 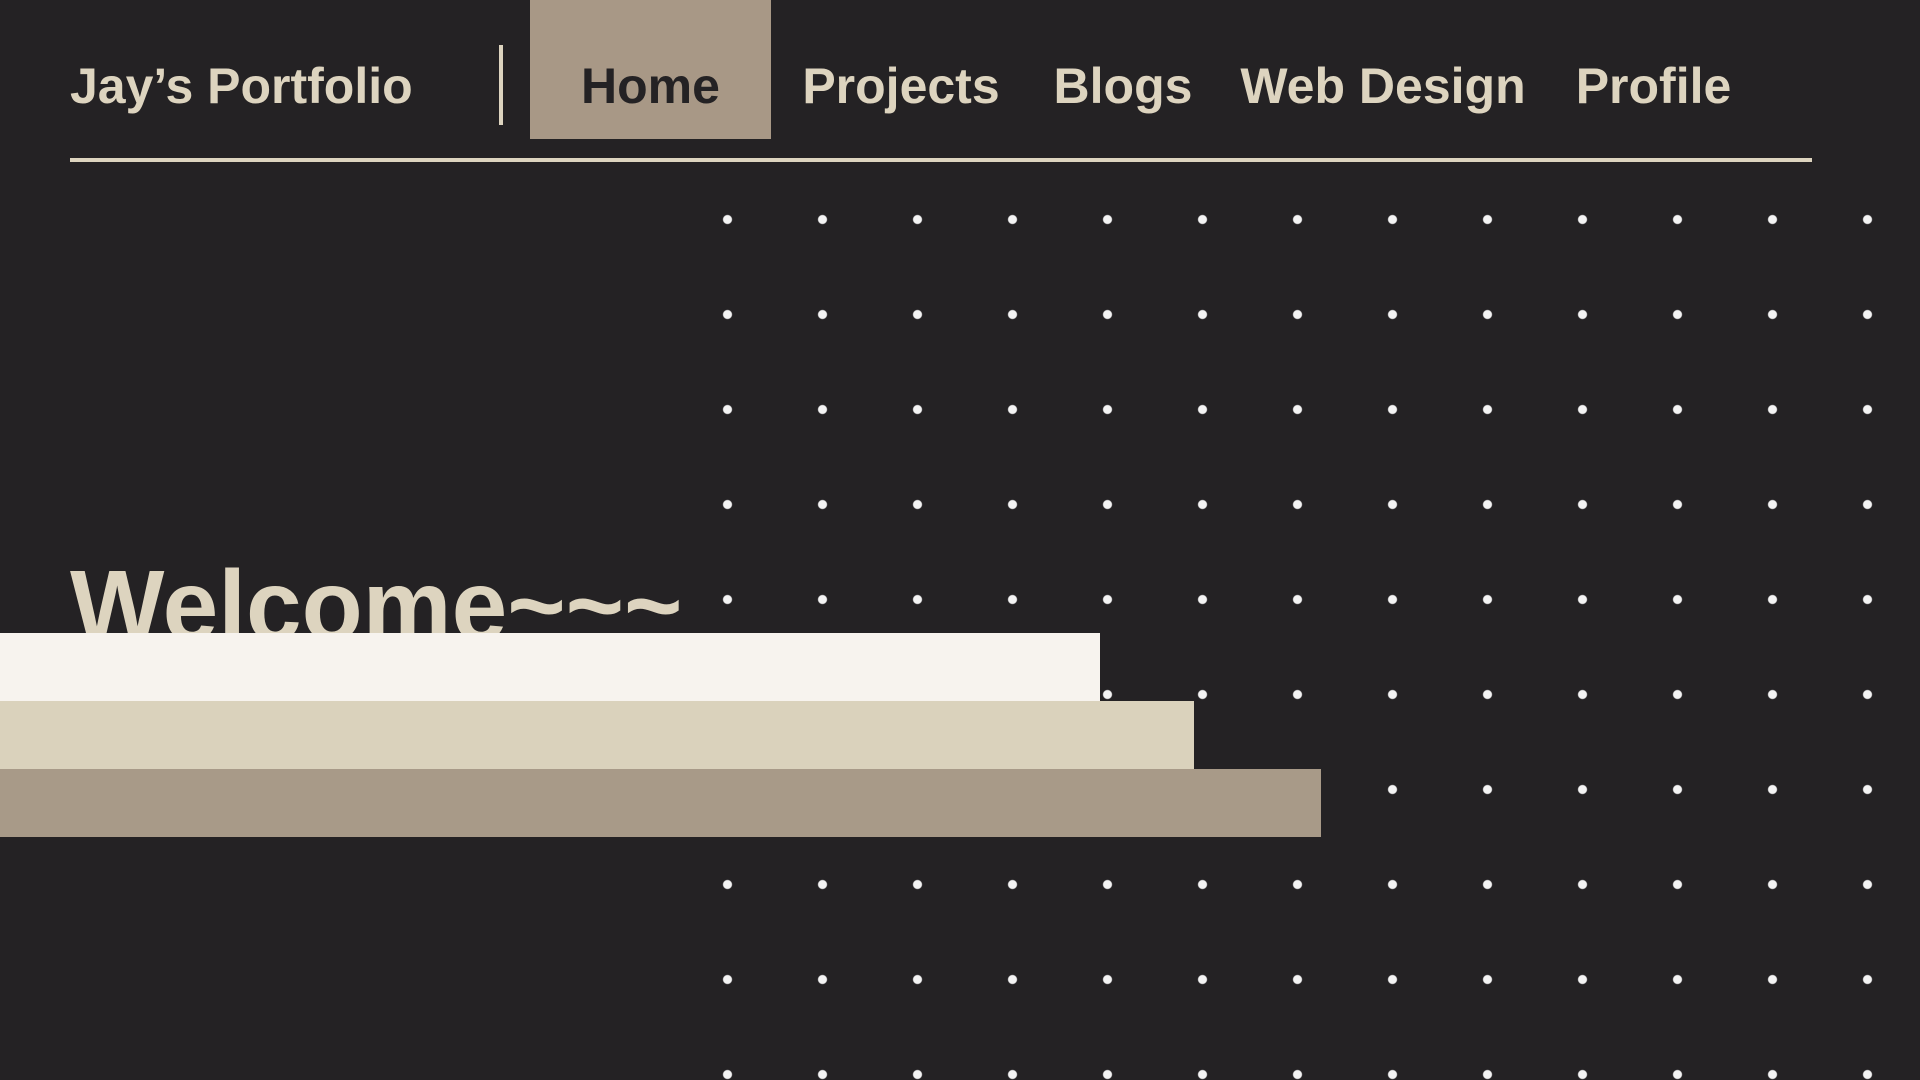 What do you see at coordinates (1123, 69) in the screenshot?
I see `nav-item-blogs: Blogs` at bounding box center [1123, 69].